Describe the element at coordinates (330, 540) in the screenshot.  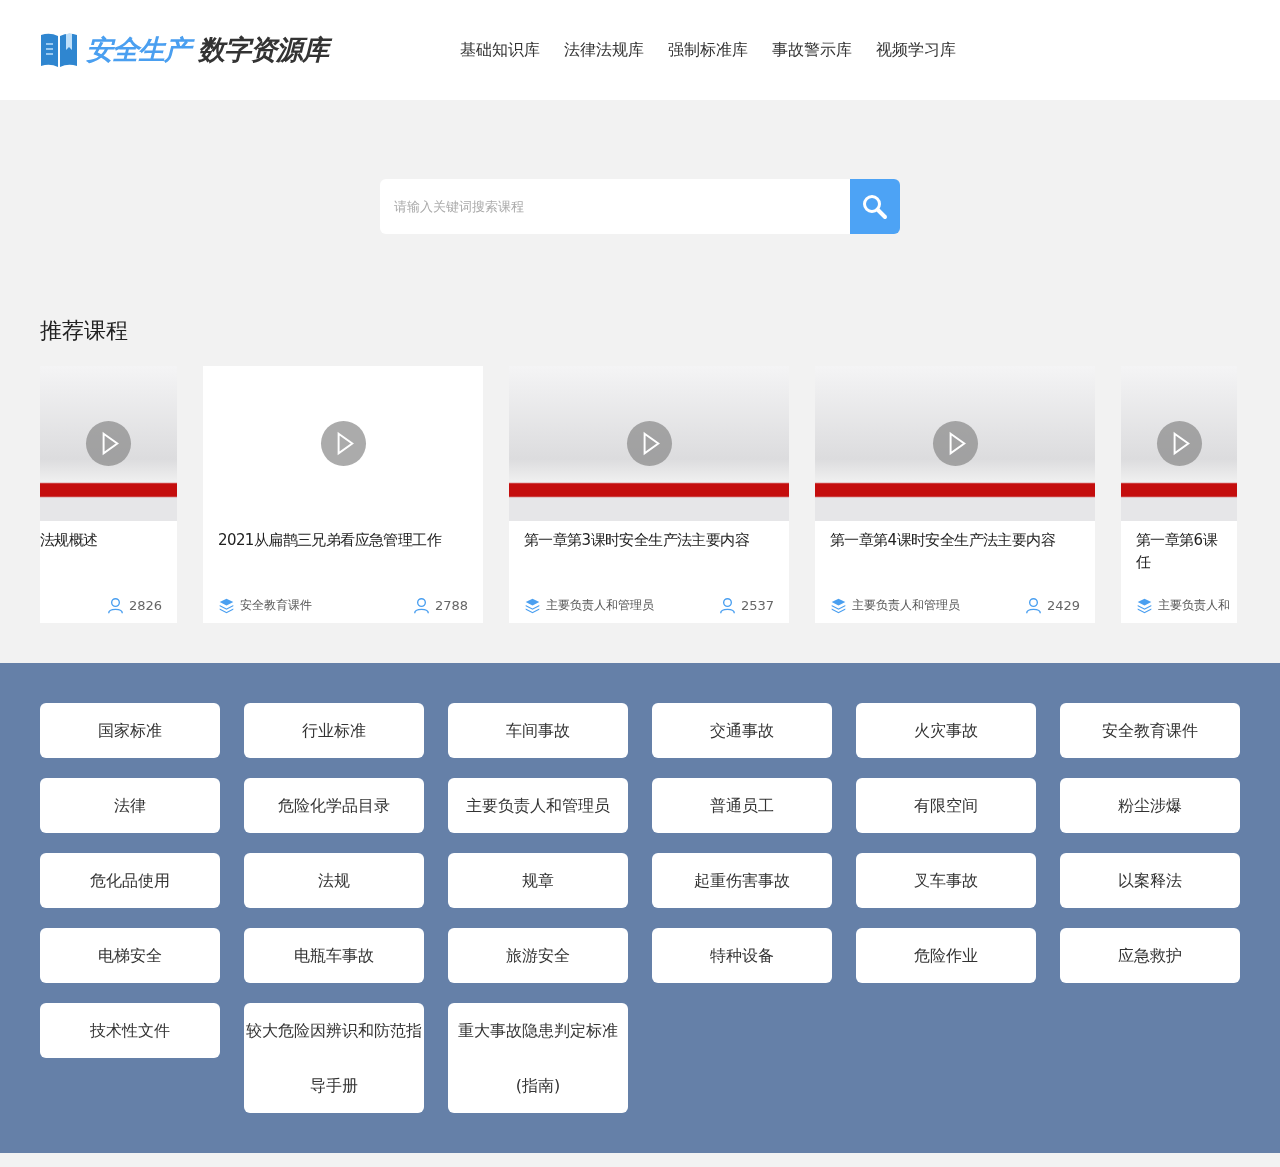
I see `course-title: 2021从扁鹊三兄弟看应急管理工作` at that location.